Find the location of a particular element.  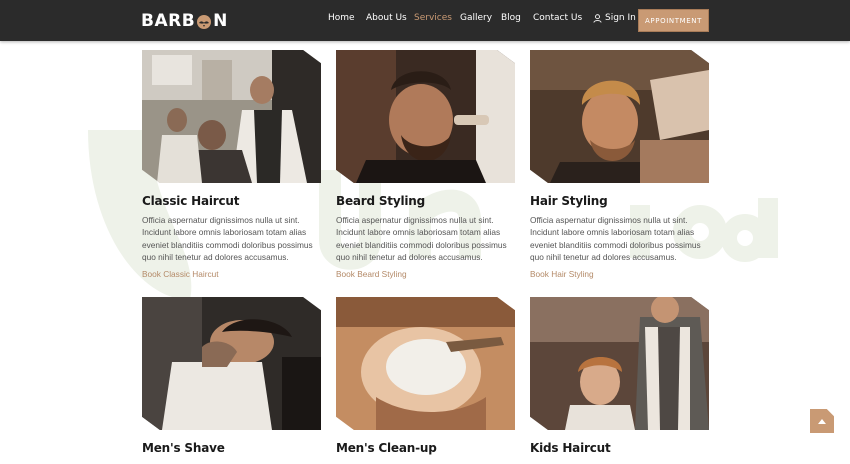

mustache-icon is located at coordinates (204, 22).